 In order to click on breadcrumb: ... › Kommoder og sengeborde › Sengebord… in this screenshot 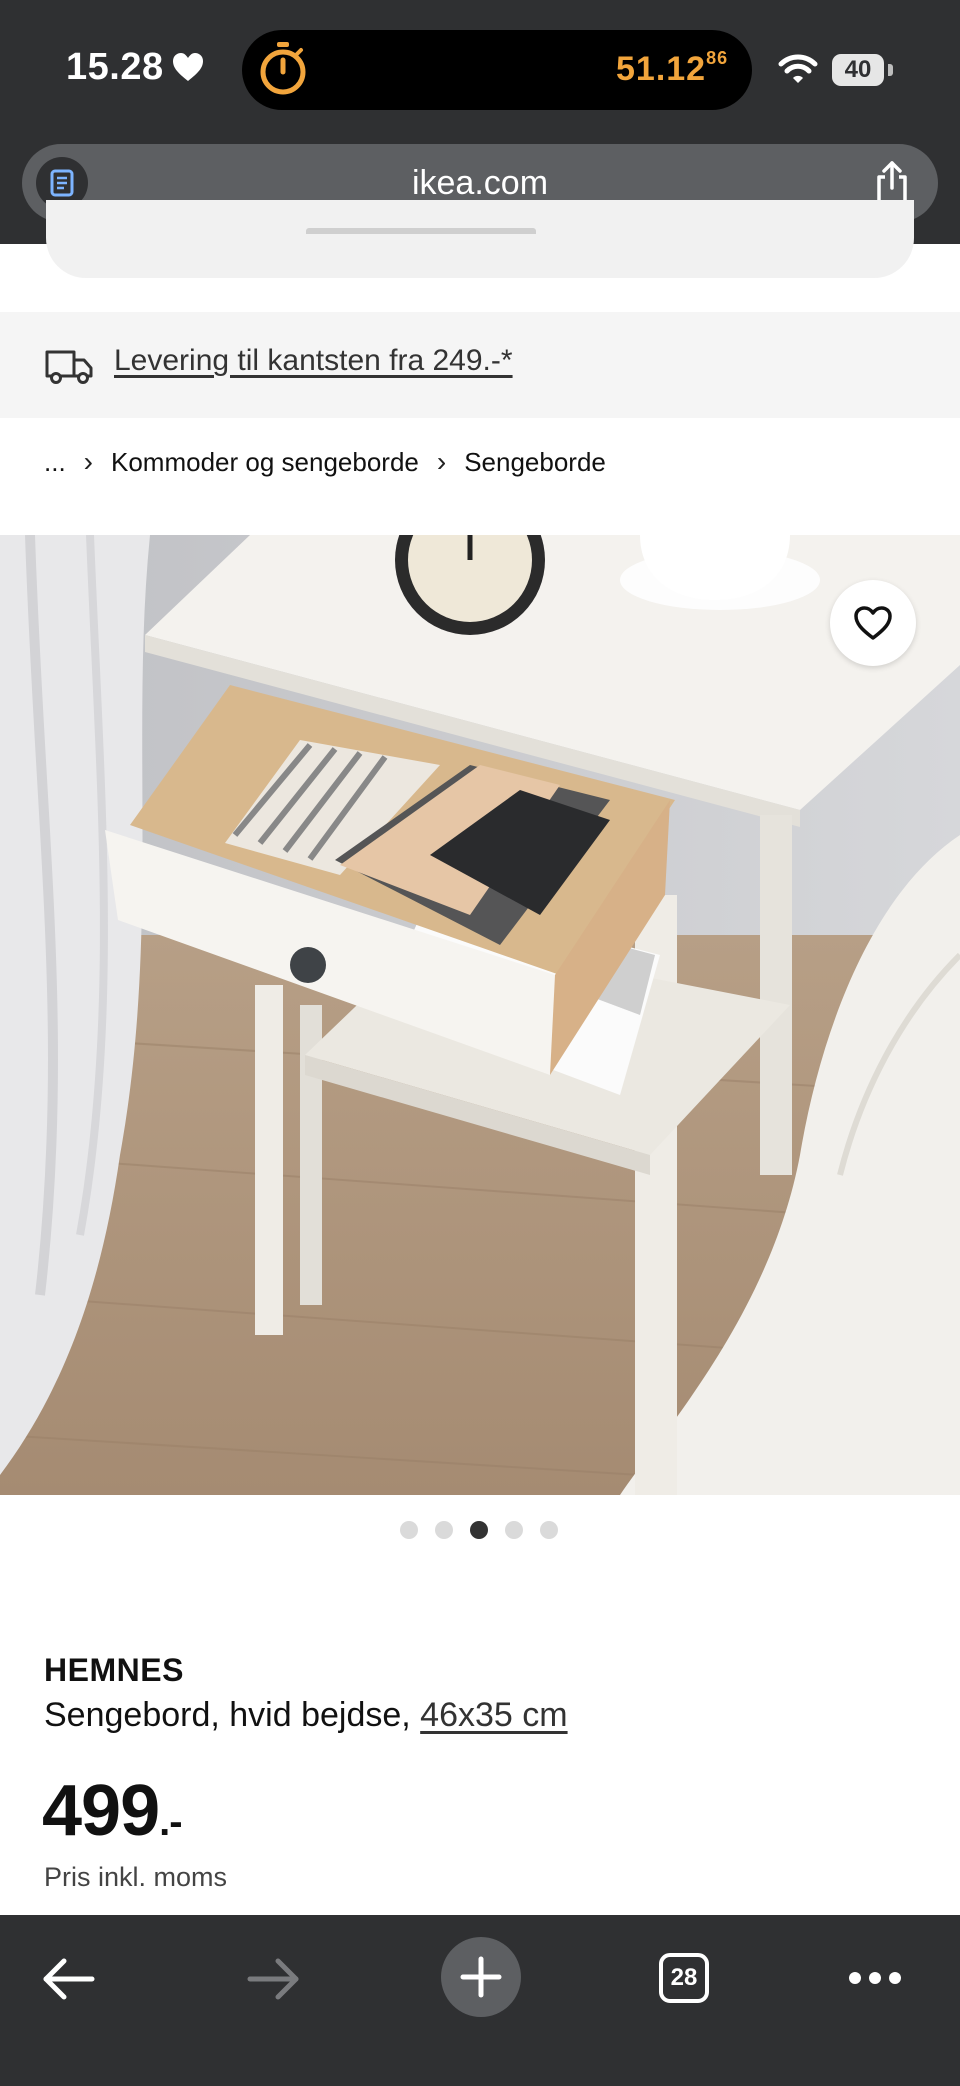, I will do `click(325, 462)`.